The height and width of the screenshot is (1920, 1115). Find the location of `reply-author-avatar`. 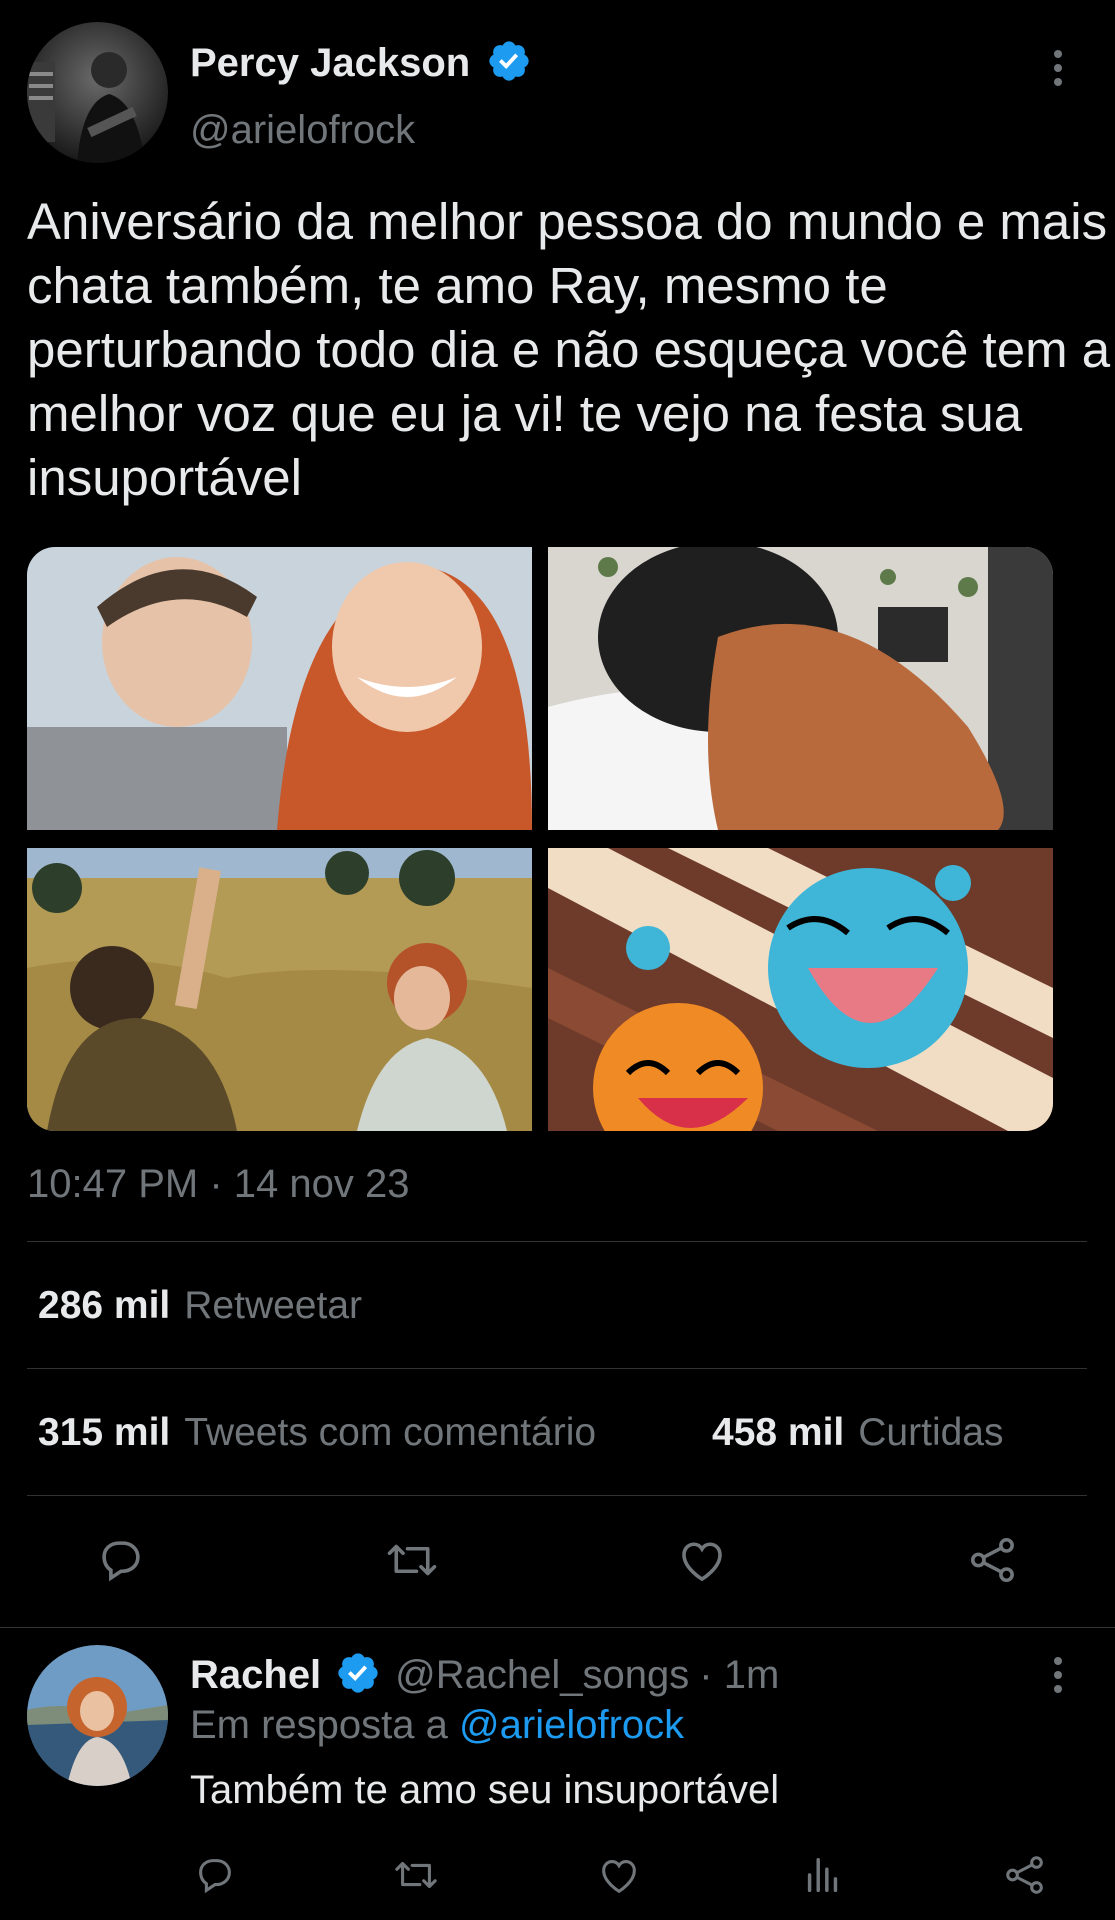

reply-author-avatar is located at coordinates (97, 1715).